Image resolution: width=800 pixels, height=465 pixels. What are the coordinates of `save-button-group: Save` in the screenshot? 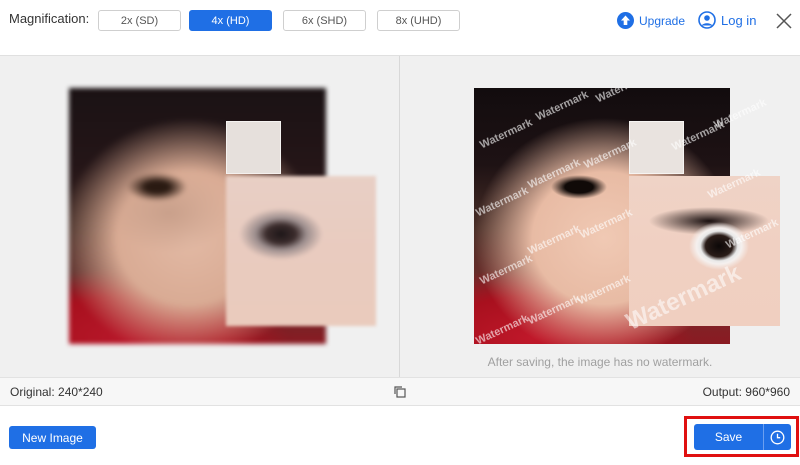 It's located at (742, 437).